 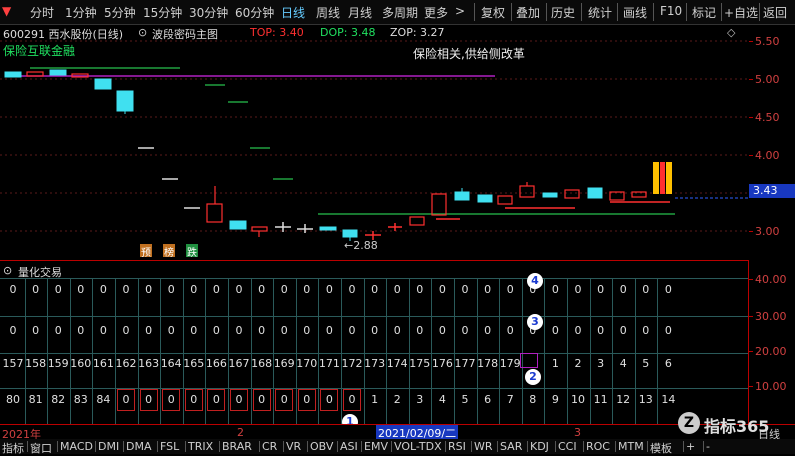 I want to click on indicator-tab: KDJ, so click(x=539, y=446).